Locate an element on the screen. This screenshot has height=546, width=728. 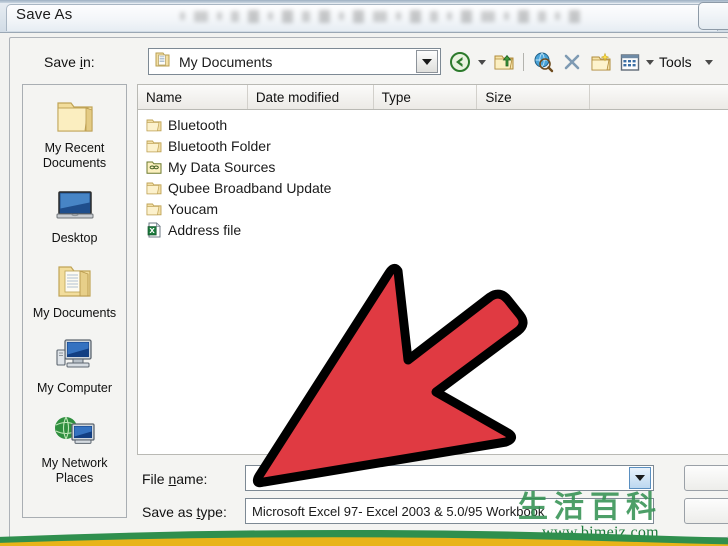
svg-text: X is located at coordinates (152, 231).